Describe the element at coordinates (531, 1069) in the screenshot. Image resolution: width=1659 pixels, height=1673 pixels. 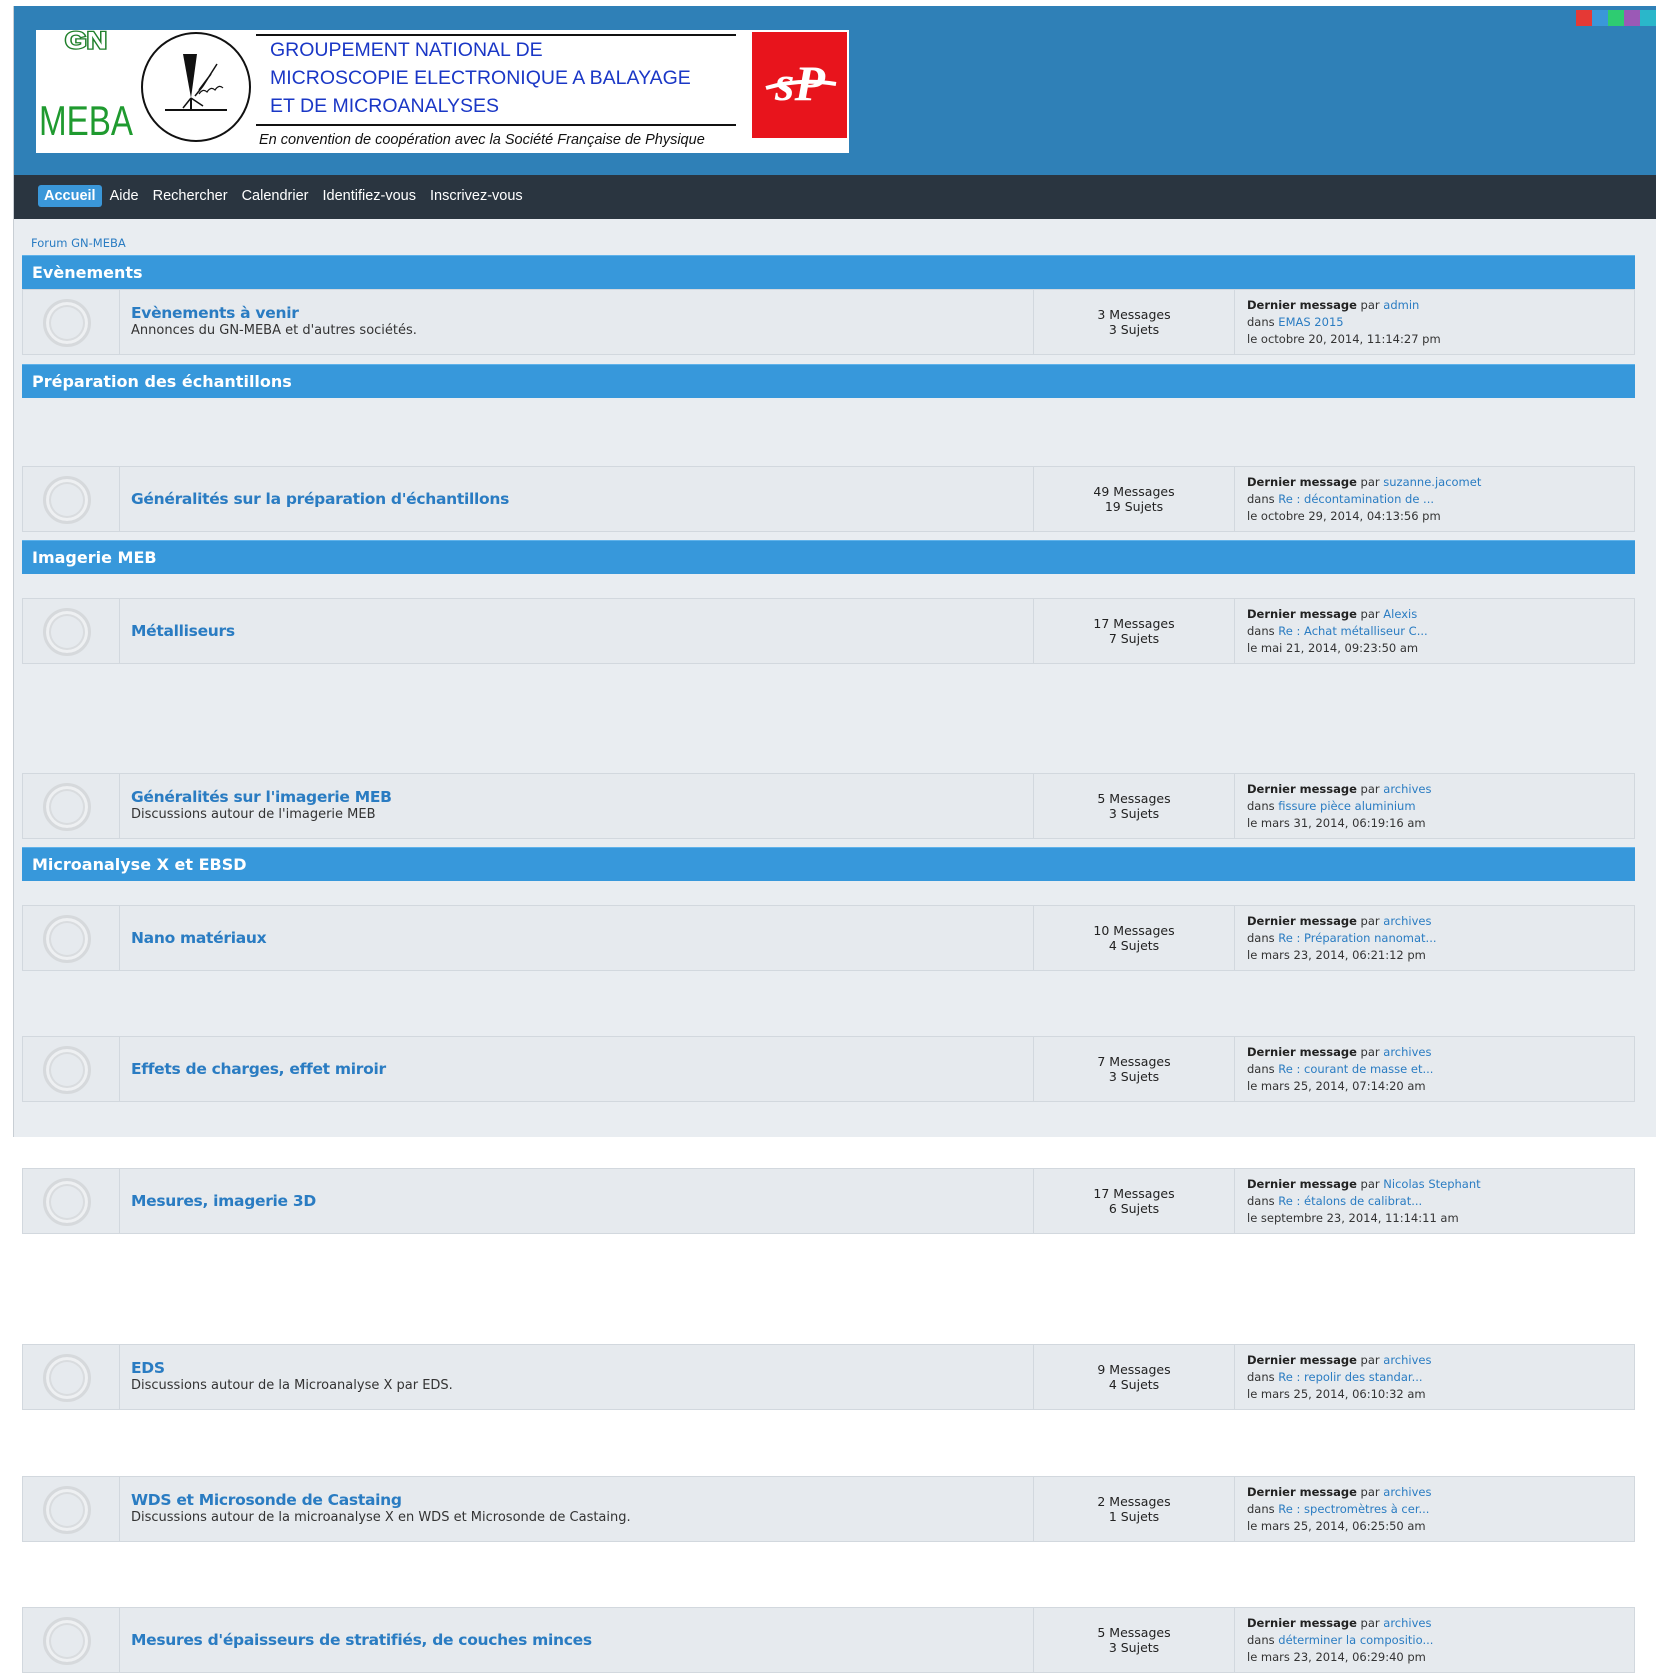
I see `board-info: Effets de charges, effet miroir` at that location.